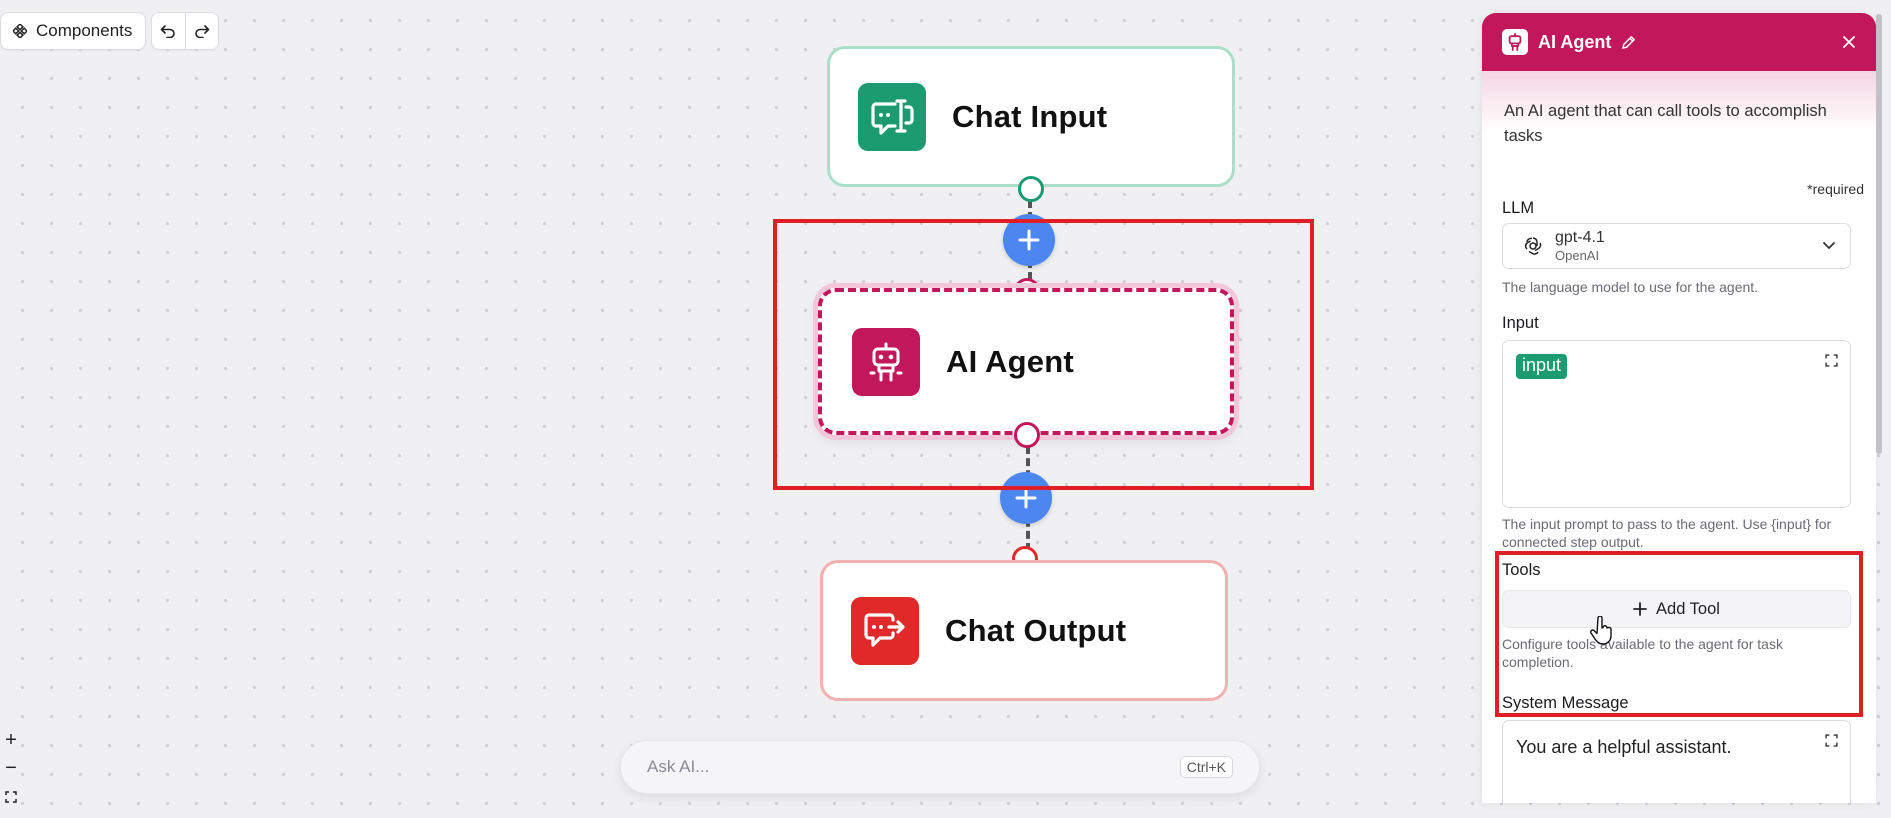 The width and height of the screenshot is (1891, 818). I want to click on edit-title-button, so click(1628, 42).